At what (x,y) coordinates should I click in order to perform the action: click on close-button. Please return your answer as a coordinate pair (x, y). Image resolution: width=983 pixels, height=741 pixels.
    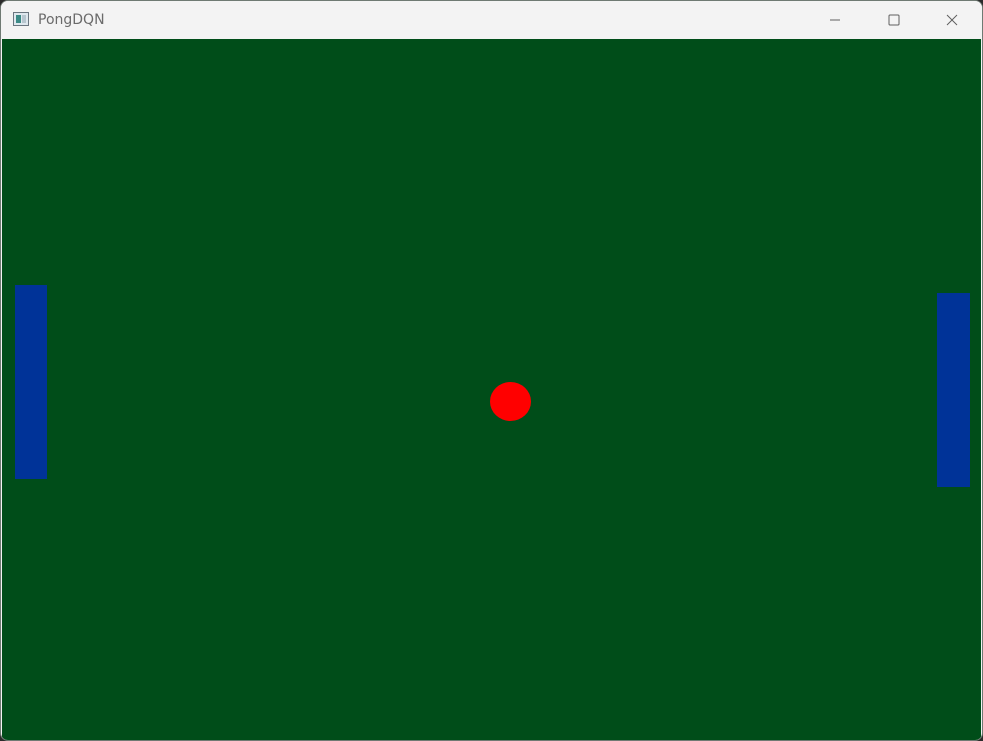
    Looking at the image, I should click on (952, 20).